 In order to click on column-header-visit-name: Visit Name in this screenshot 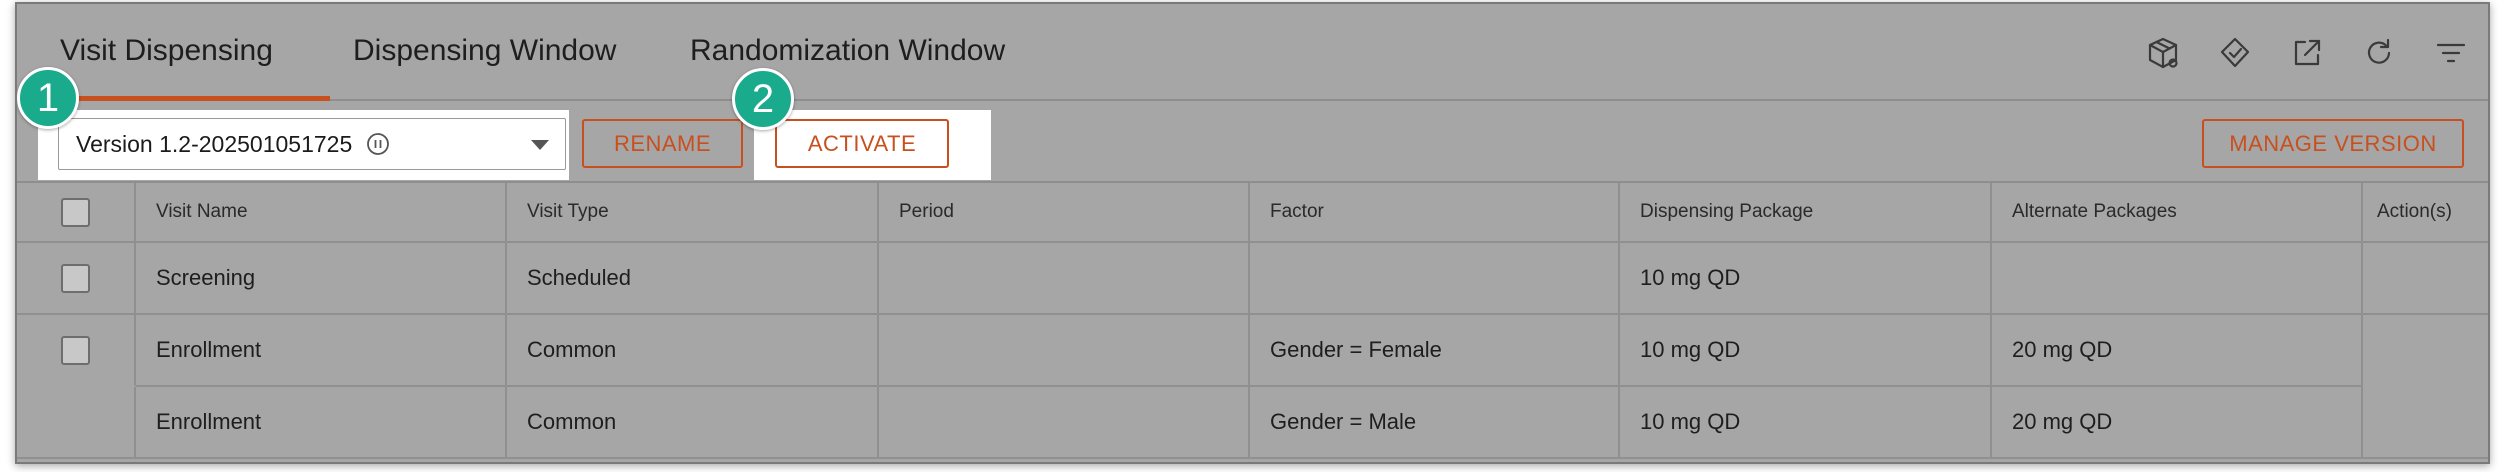, I will do `click(321, 212)`.